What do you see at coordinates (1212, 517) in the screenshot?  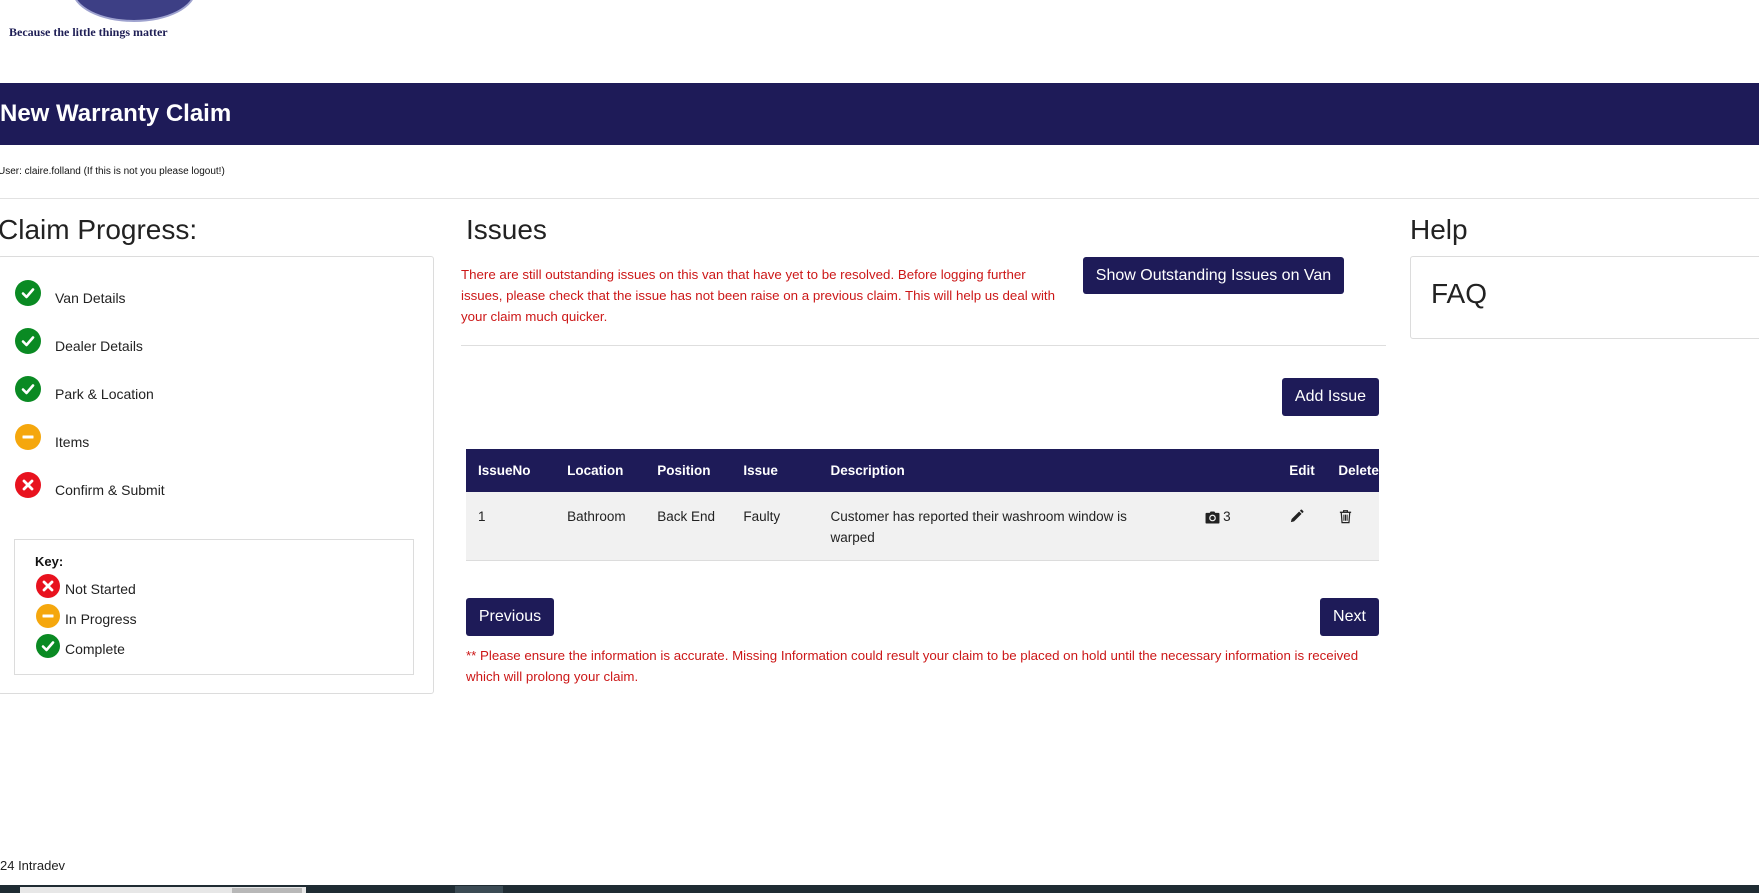 I see `camera-icon` at bounding box center [1212, 517].